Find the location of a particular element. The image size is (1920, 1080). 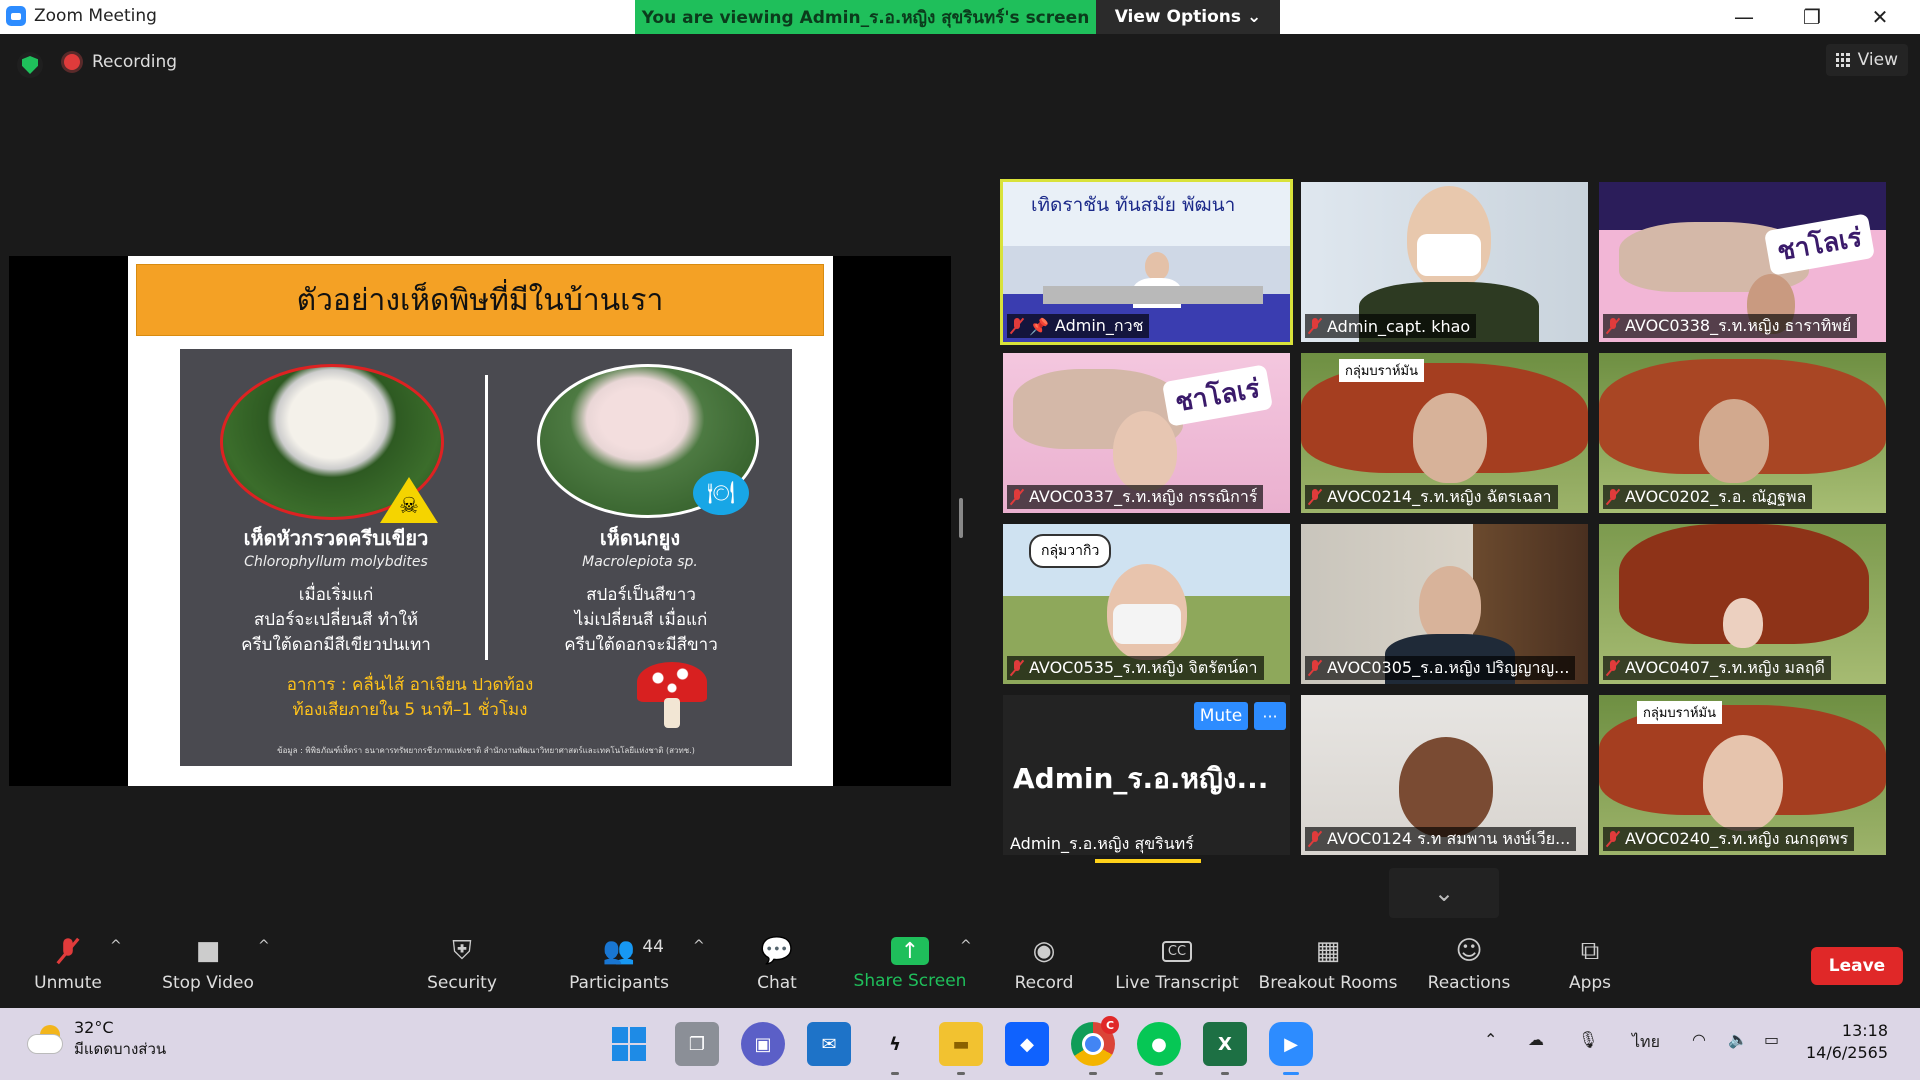

right-mushroom-label: เห็ดนกยูง Macrolepiota sp. is located at coordinates (640, 550).